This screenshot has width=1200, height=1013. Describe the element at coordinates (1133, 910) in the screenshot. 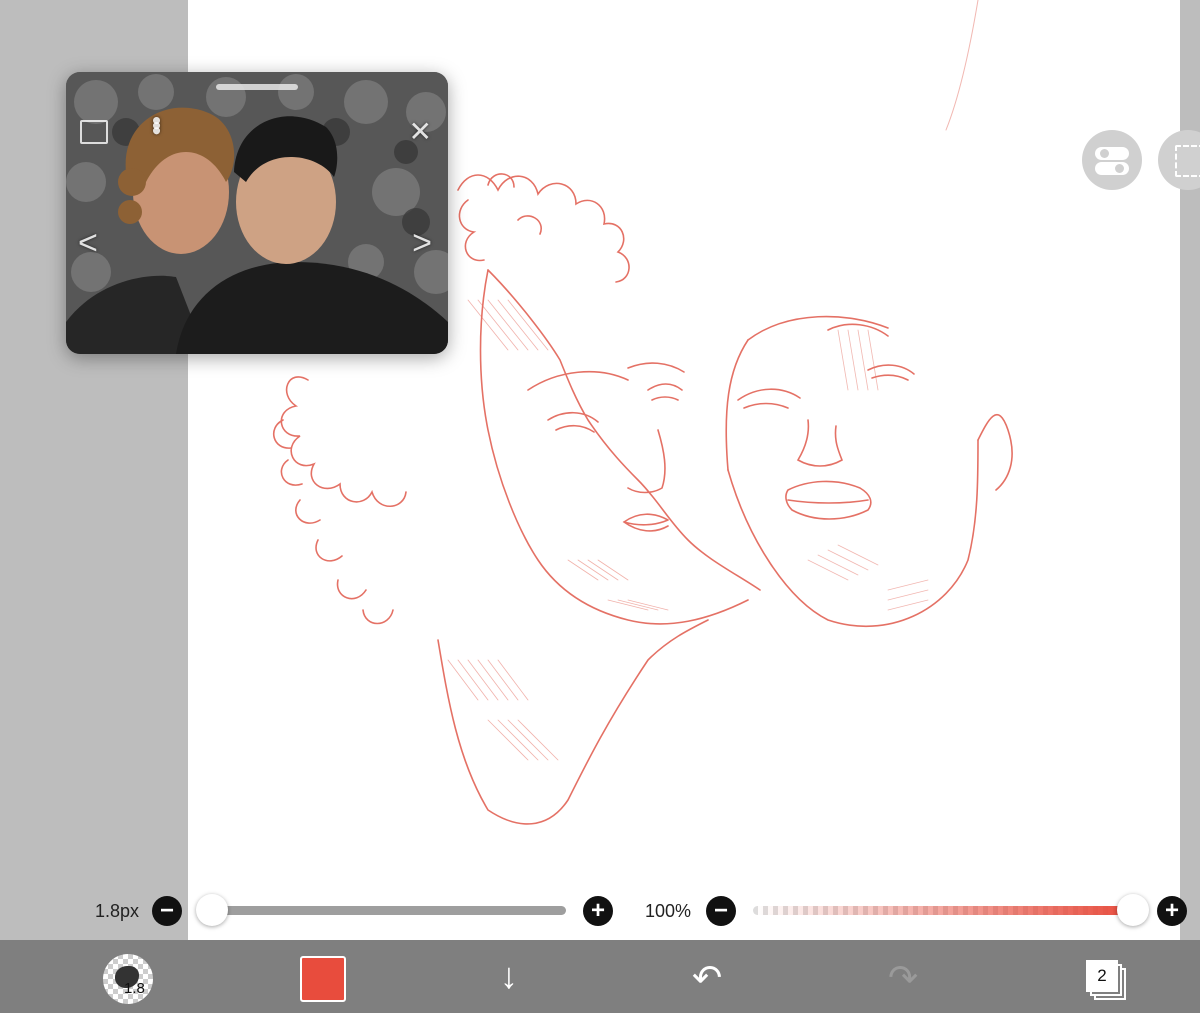

I see `opacity-thumb` at that location.